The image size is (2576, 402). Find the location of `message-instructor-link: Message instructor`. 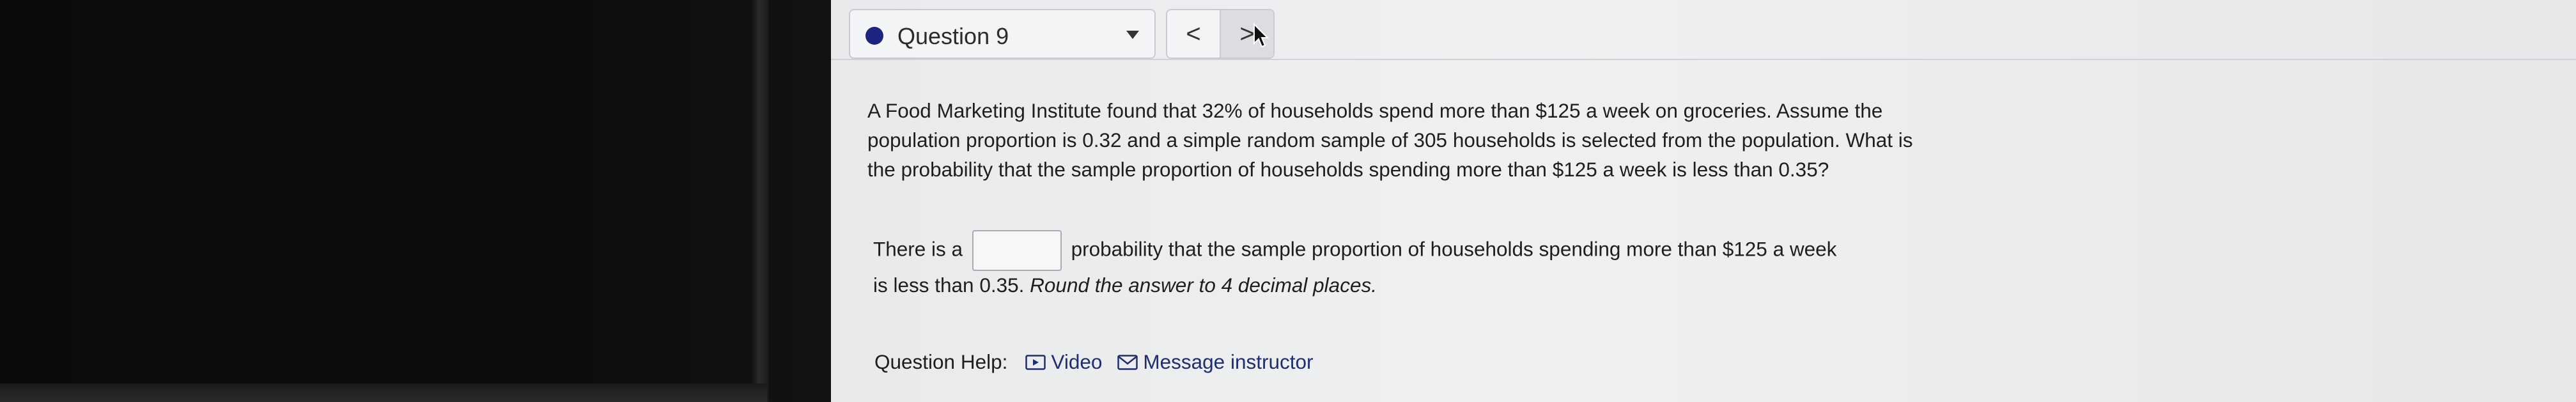

message-instructor-link: Message instructor is located at coordinates (1215, 362).